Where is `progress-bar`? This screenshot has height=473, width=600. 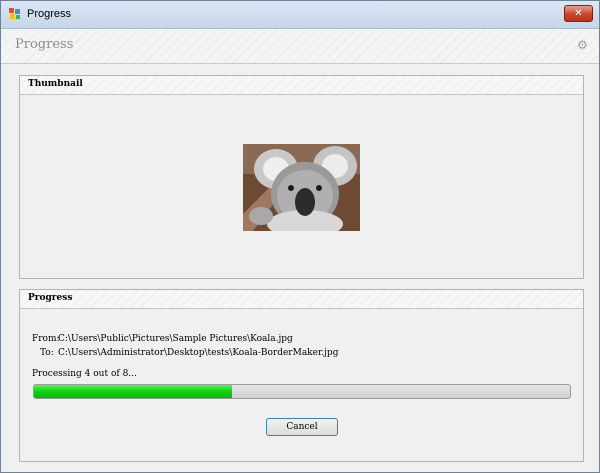
progress-bar is located at coordinates (302, 391).